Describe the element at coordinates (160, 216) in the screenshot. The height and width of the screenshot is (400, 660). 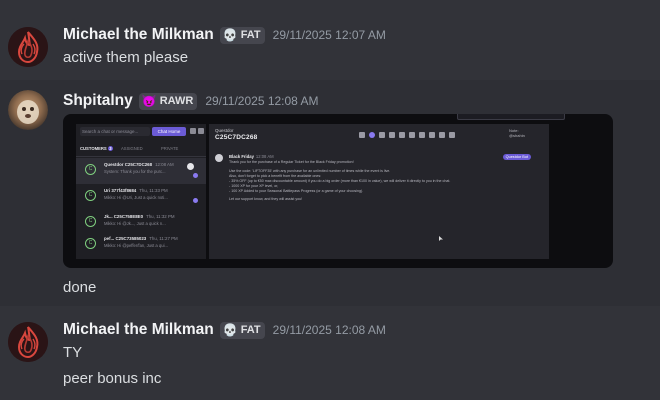
I see `attachment-chat-time: Thu, 11:32 PM` at that location.